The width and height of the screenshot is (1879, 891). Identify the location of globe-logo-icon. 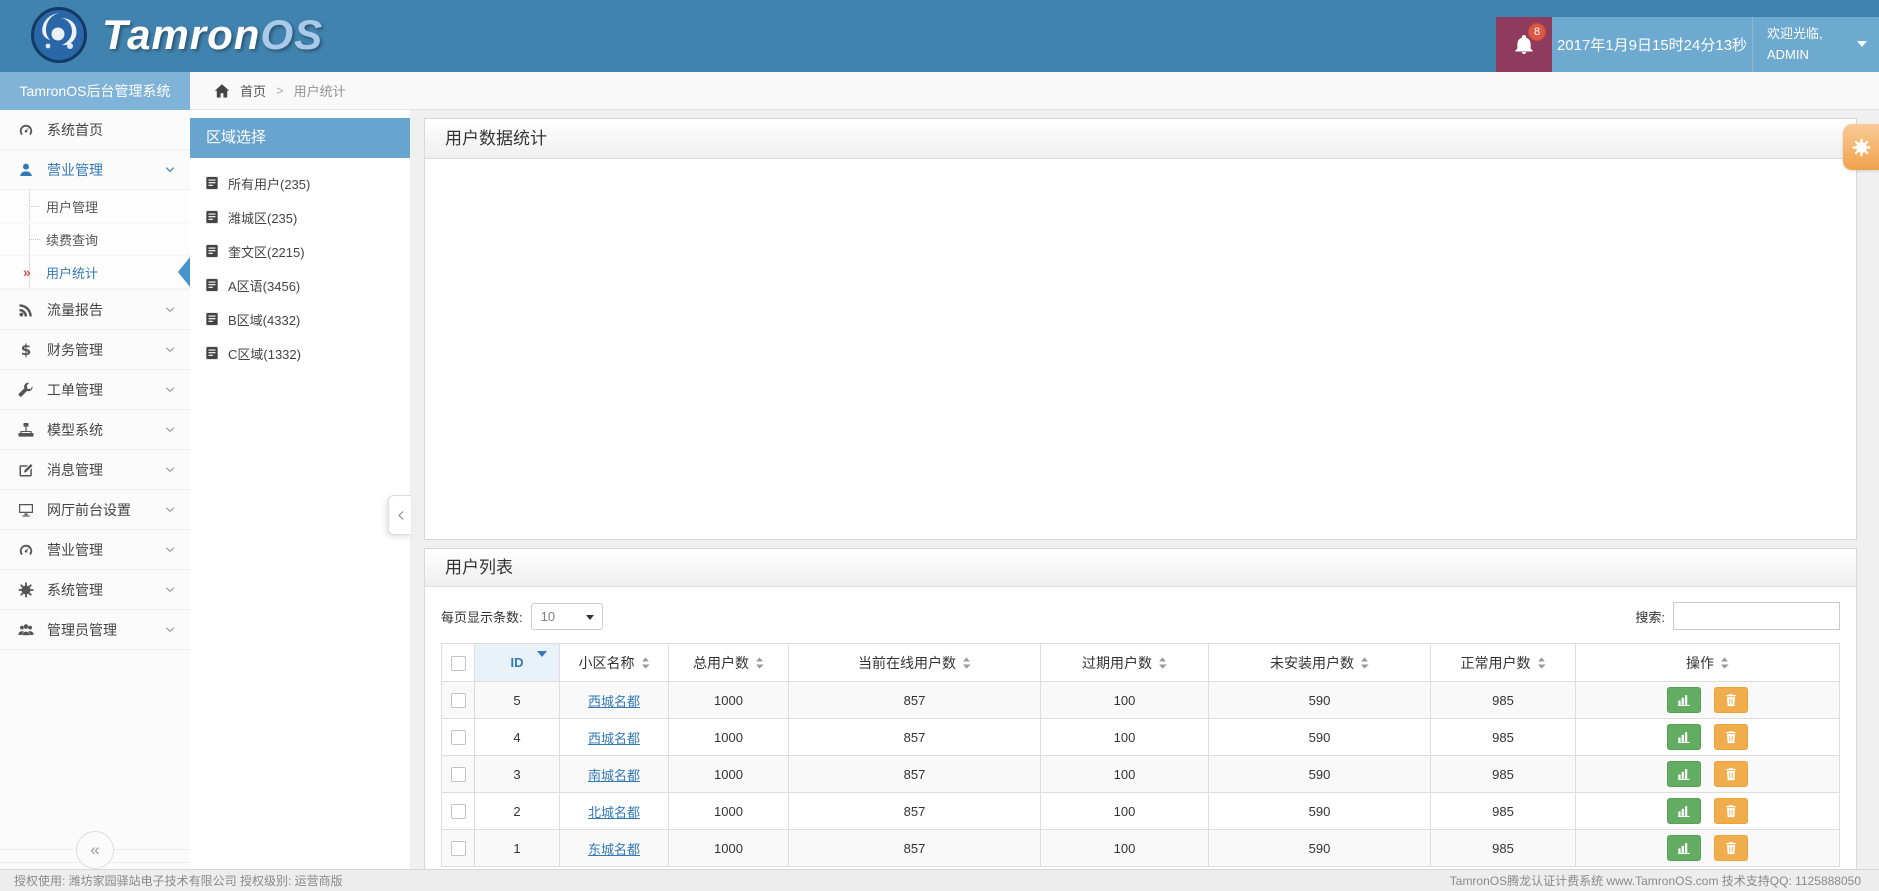
(59, 35).